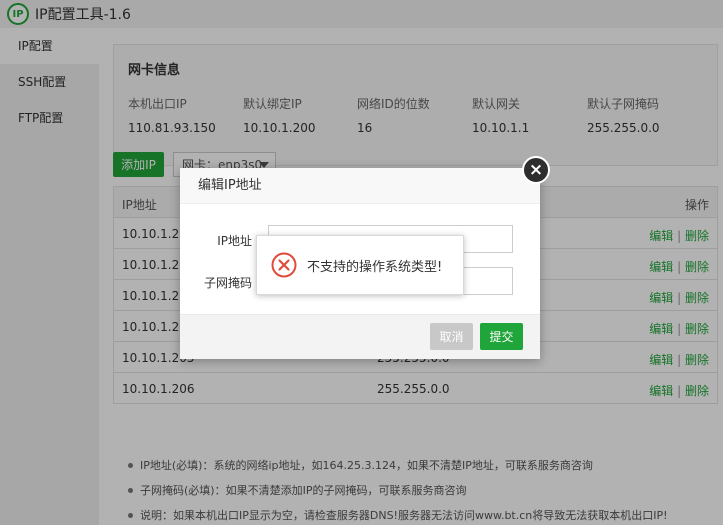 The width and height of the screenshot is (723, 525). I want to click on close-icon: ×, so click(536, 170).